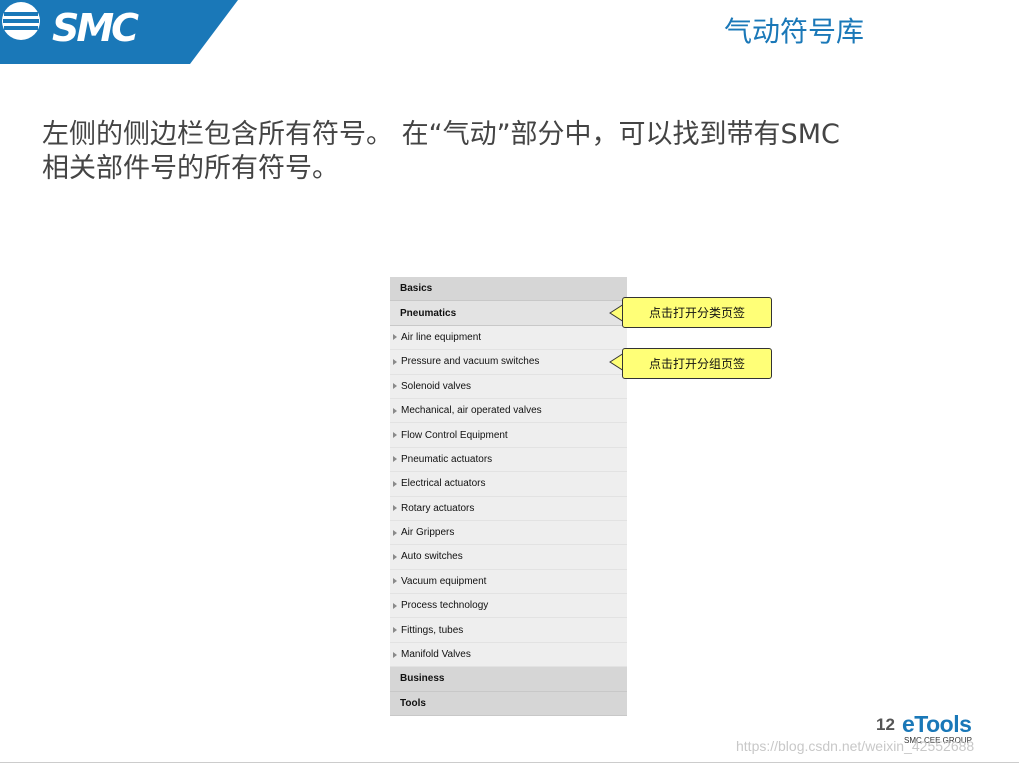 The image size is (1019, 765). What do you see at coordinates (508, 582) in the screenshot?
I see `sidebar-item-vacuum-equipment: Vacuum equipment` at bounding box center [508, 582].